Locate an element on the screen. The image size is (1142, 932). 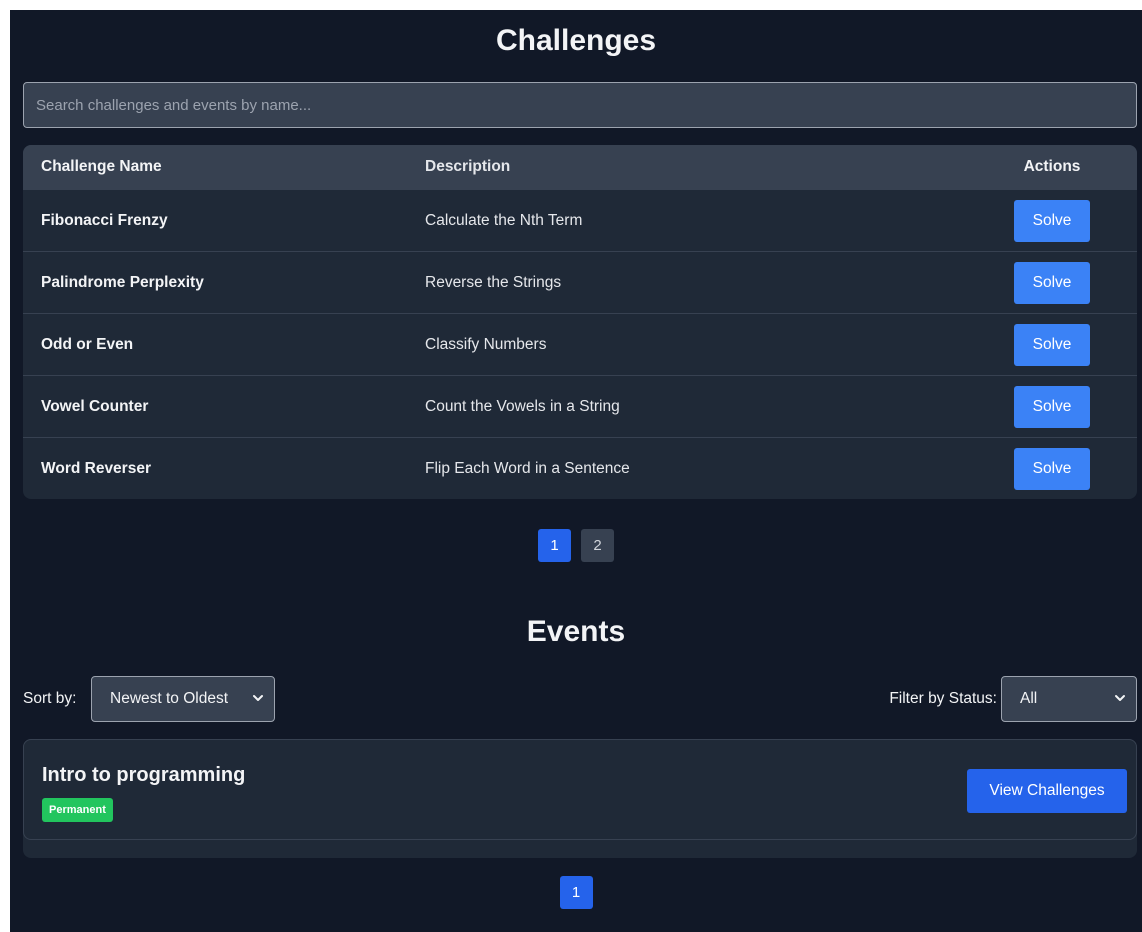
column-header-name: Challenge Name is located at coordinates (101, 166).